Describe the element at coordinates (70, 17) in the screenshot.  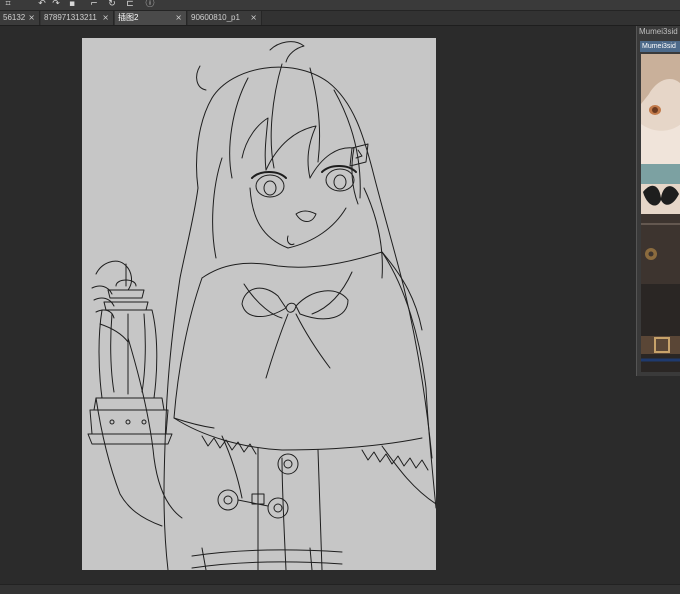
I see `tab-label: 878971313211` at that location.